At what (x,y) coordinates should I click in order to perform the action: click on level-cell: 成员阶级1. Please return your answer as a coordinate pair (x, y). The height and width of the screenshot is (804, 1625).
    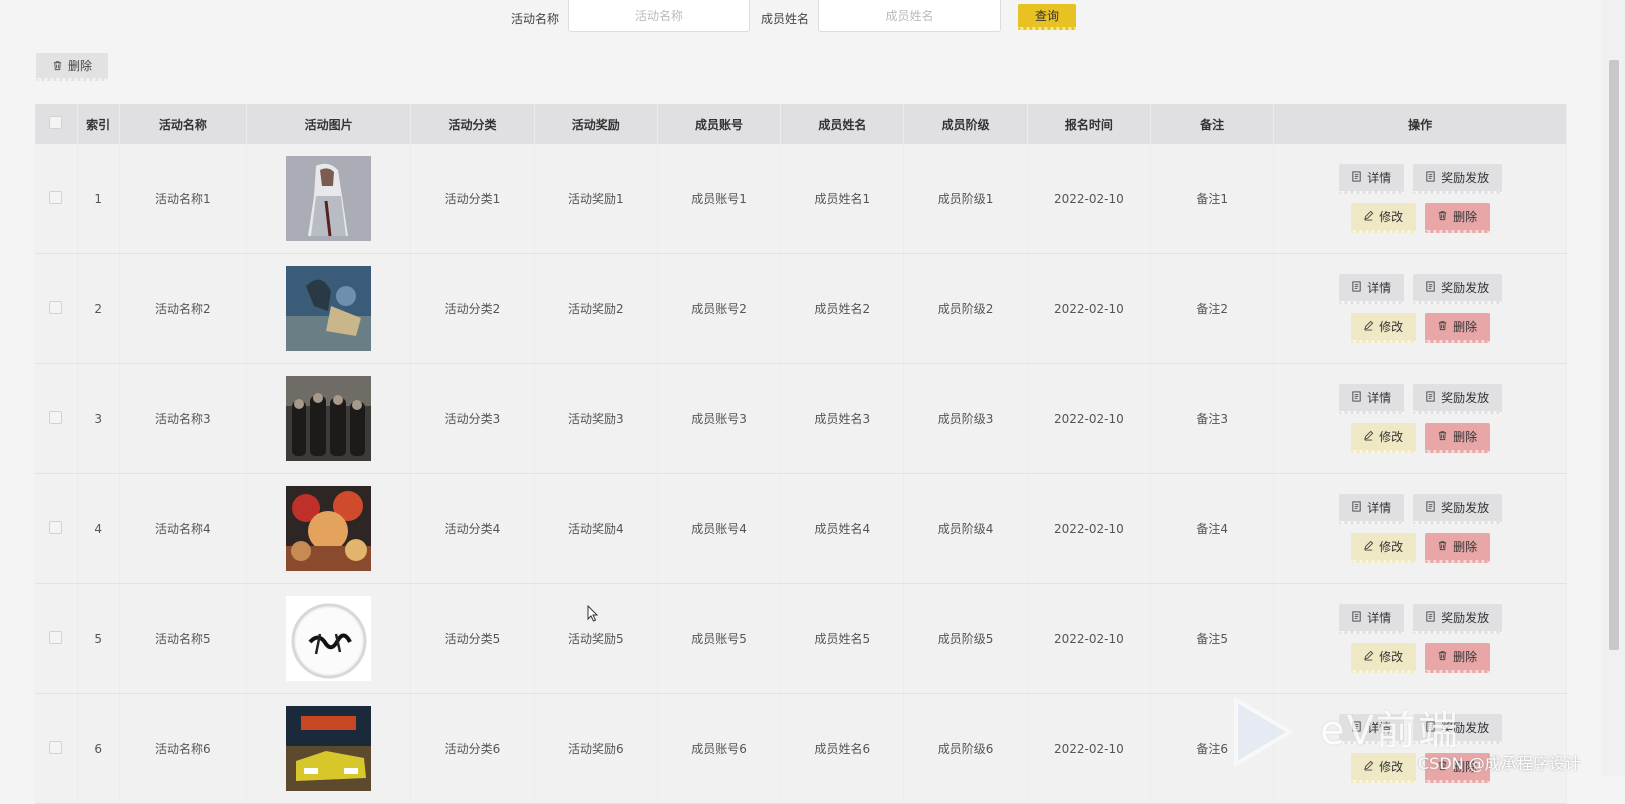
    Looking at the image, I should click on (965, 199).